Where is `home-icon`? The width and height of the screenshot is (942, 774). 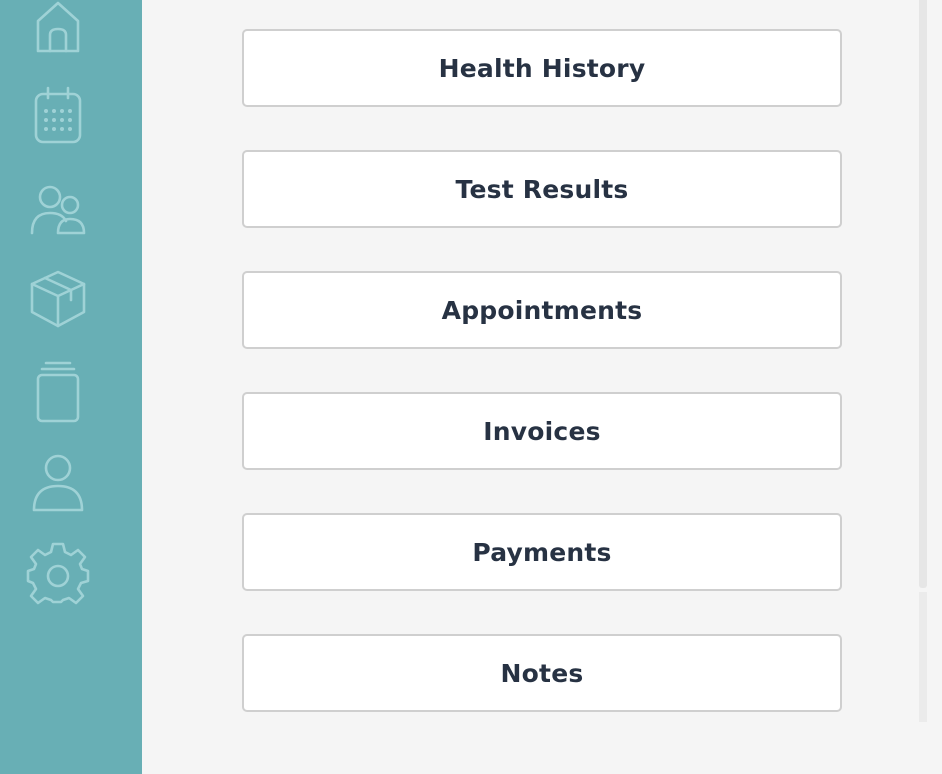
home-icon is located at coordinates (58, 27).